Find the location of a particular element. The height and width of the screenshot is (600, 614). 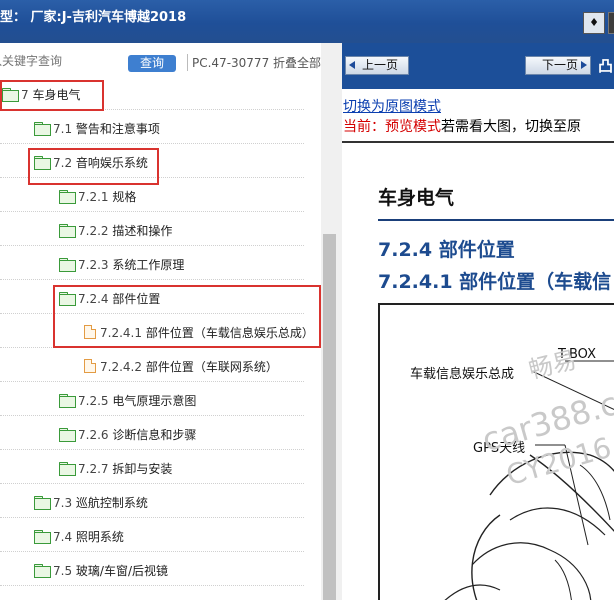

search-input is located at coordinates (55, 61).